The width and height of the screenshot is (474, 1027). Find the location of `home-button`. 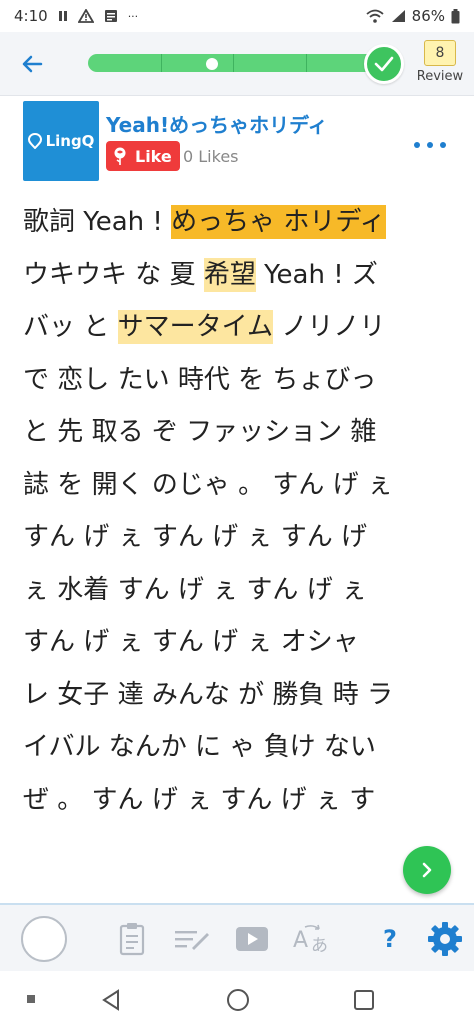

home-button is located at coordinates (238, 1000).